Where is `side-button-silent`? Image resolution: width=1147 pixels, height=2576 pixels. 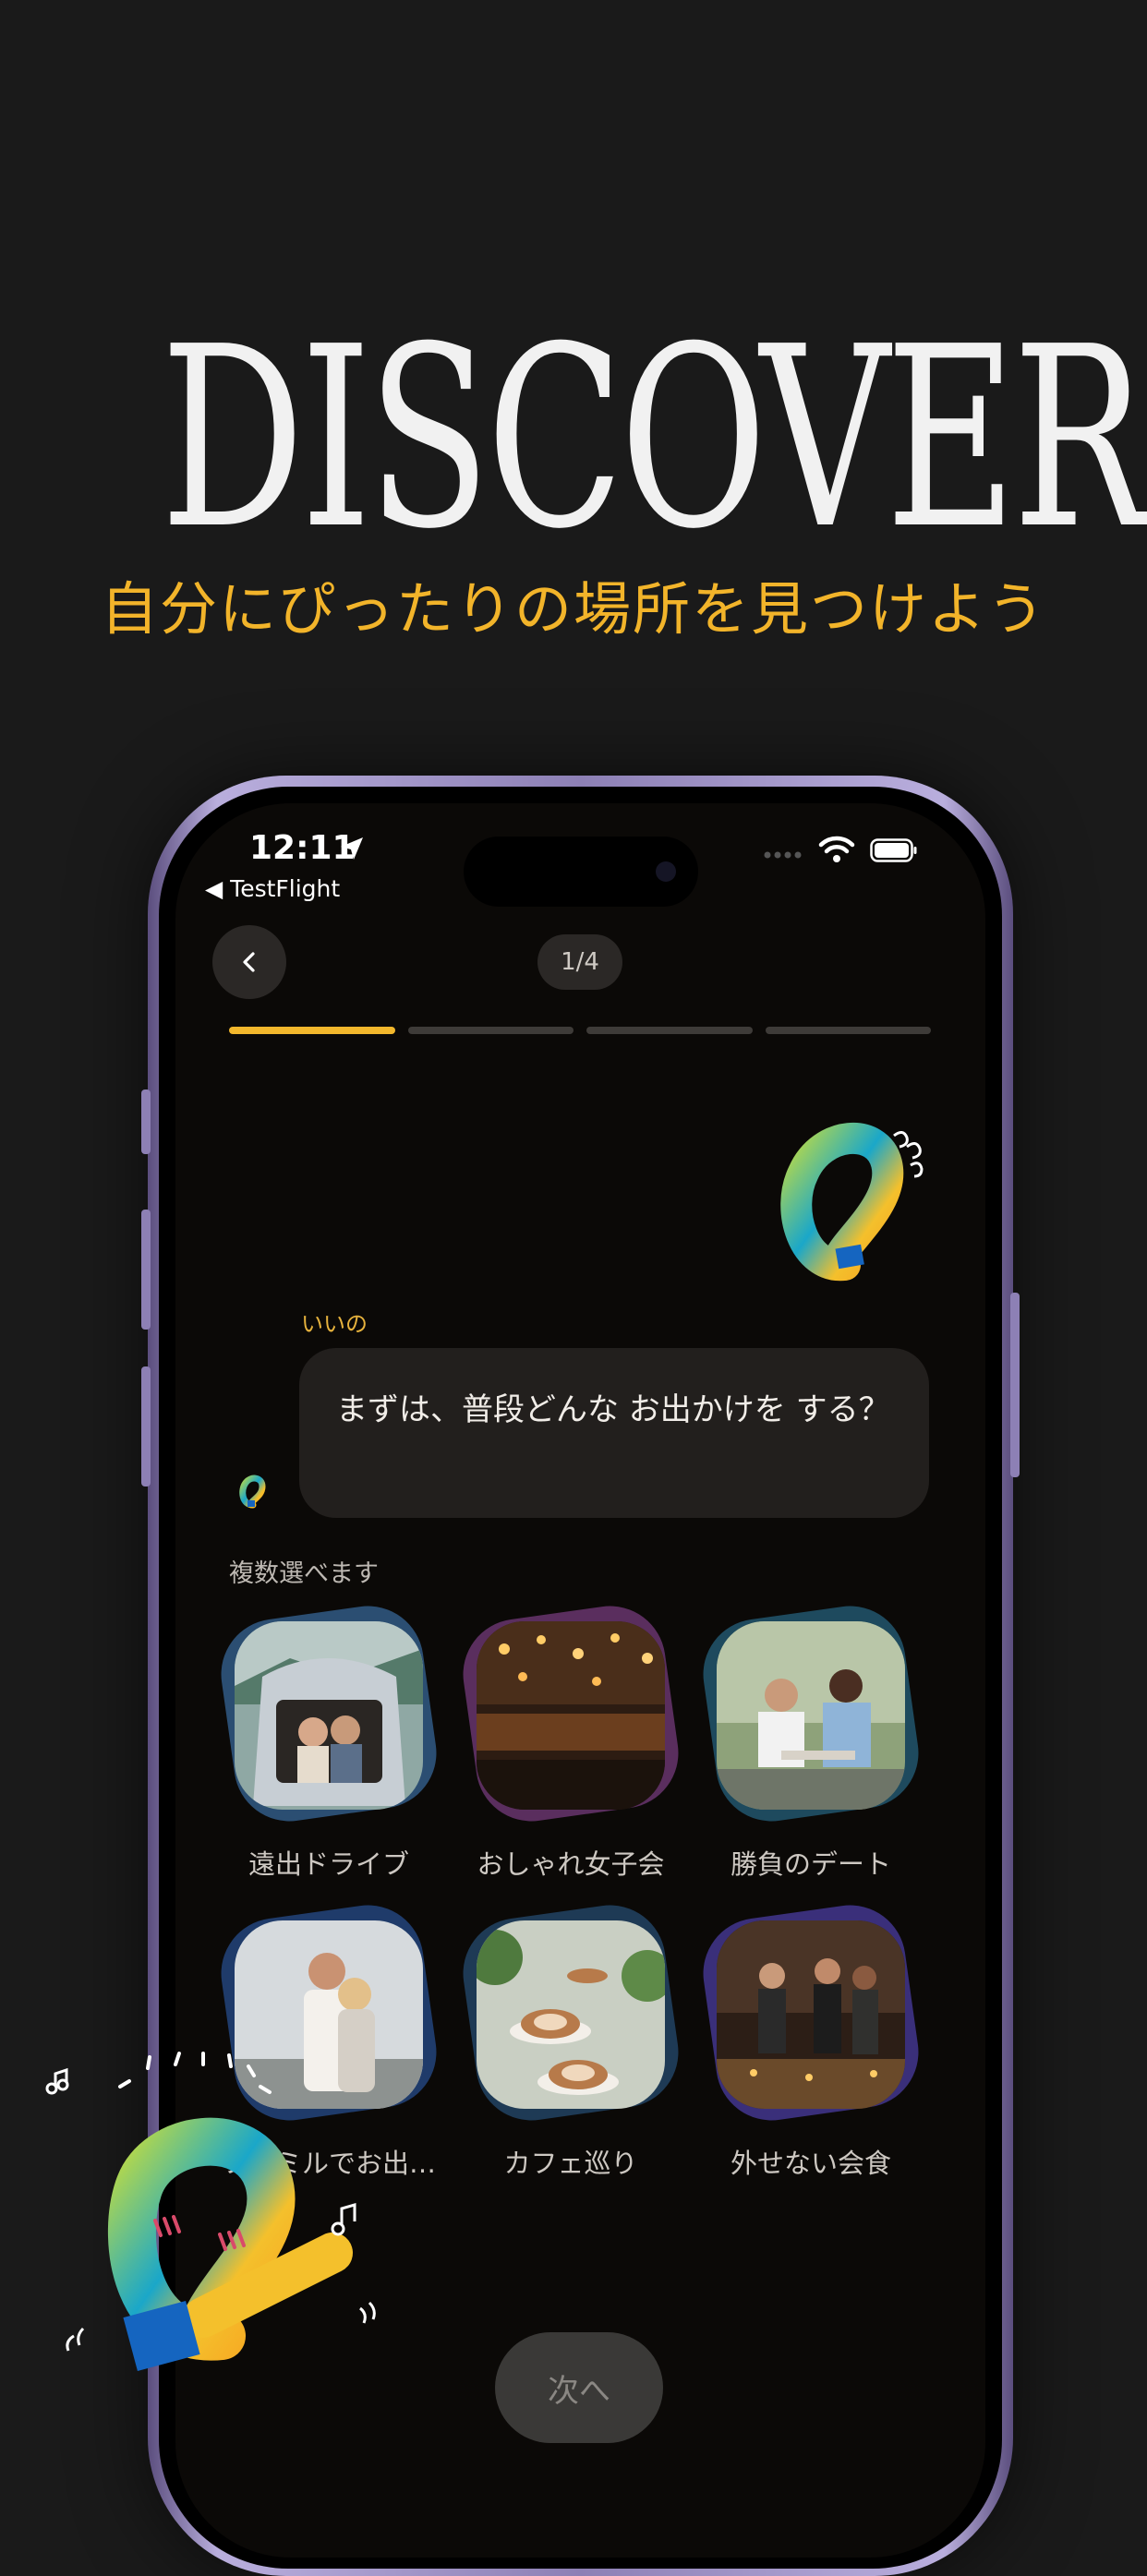
side-button-silent is located at coordinates (146, 1121).